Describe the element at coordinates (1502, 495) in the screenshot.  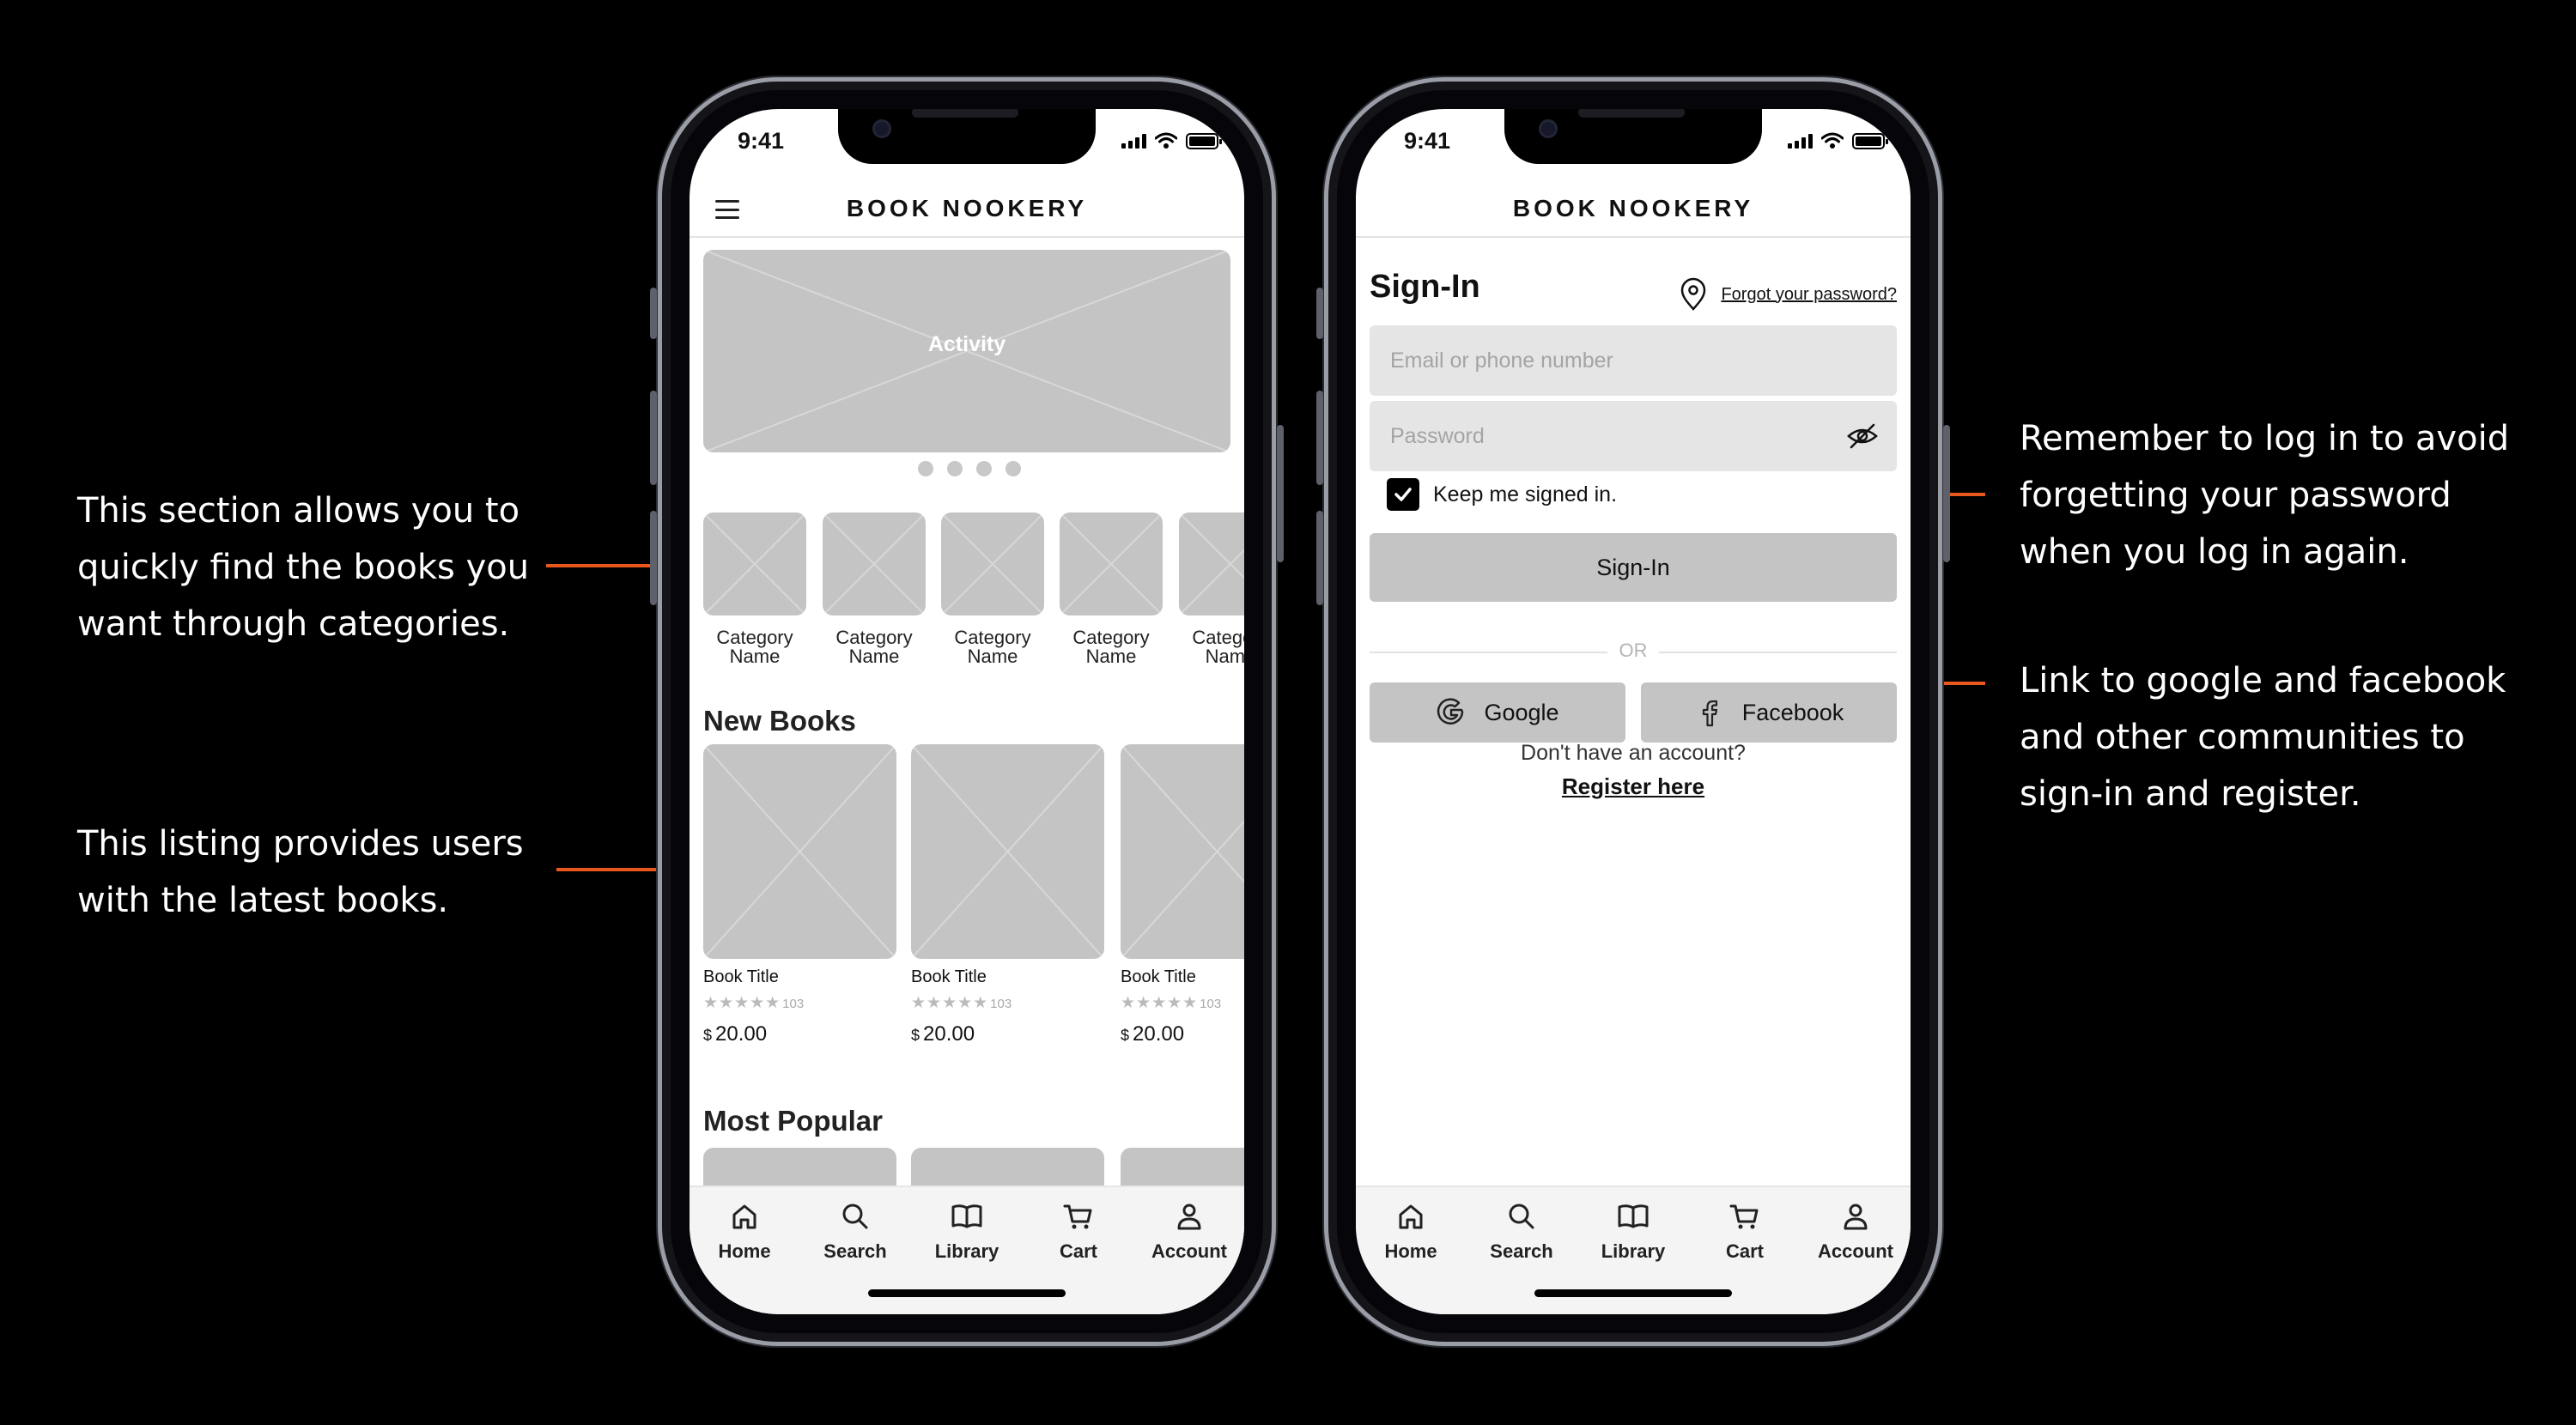
I see `keep-signed-in: Keep me signed in.` at that location.